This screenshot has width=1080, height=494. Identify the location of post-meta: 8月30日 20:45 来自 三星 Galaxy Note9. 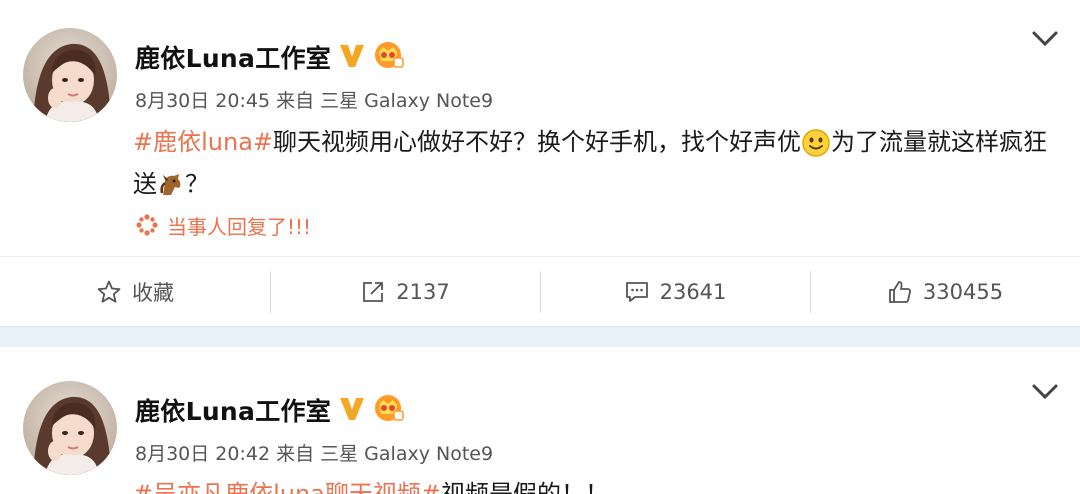
(314, 101).